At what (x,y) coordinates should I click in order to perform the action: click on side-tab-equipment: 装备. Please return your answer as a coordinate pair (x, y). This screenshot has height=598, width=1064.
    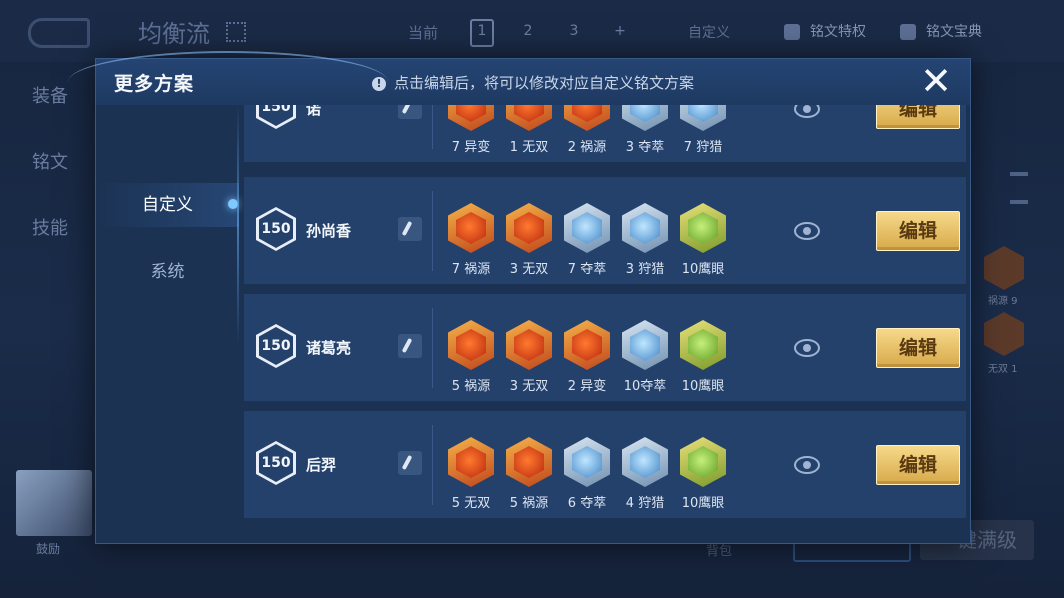
    Looking at the image, I should click on (50, 95).